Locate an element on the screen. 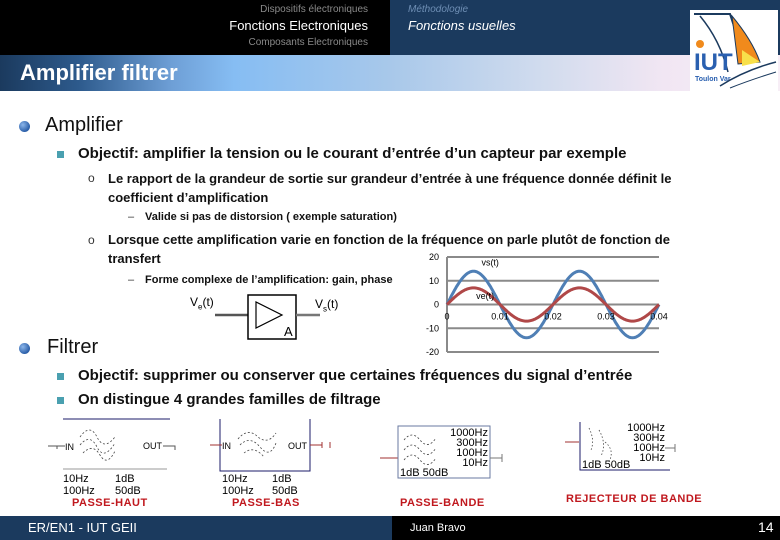 This screenshot has height=540, width=780. signal-chart: 20 10 0 -10 -20 0 0.01 0.02 0.03 0.04 vs(t) ve(t) is located at coordinates (547, 304).